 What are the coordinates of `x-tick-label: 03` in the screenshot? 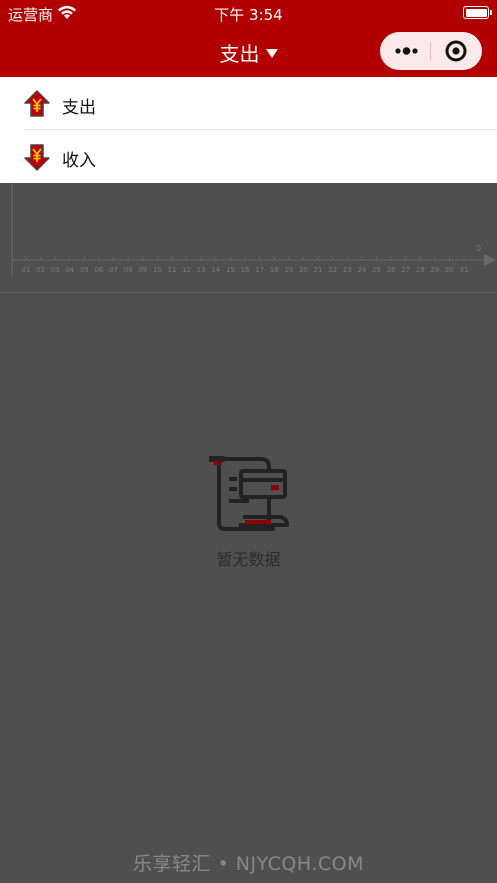 It's located at (55, 270).